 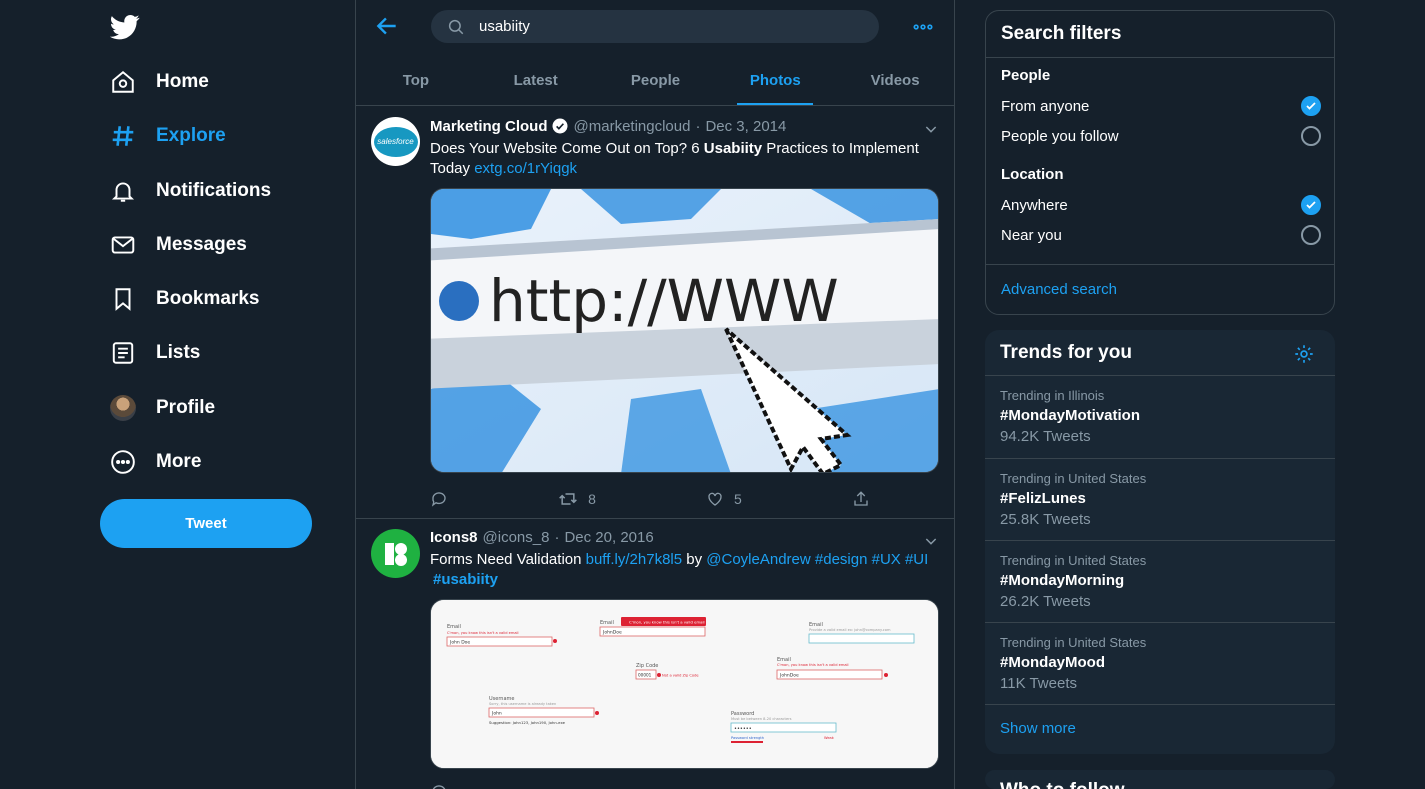 What do you see at coordinates (1304, 354) in the screenshot?
I see `gear-icon` at bounding box center [1304, 354].